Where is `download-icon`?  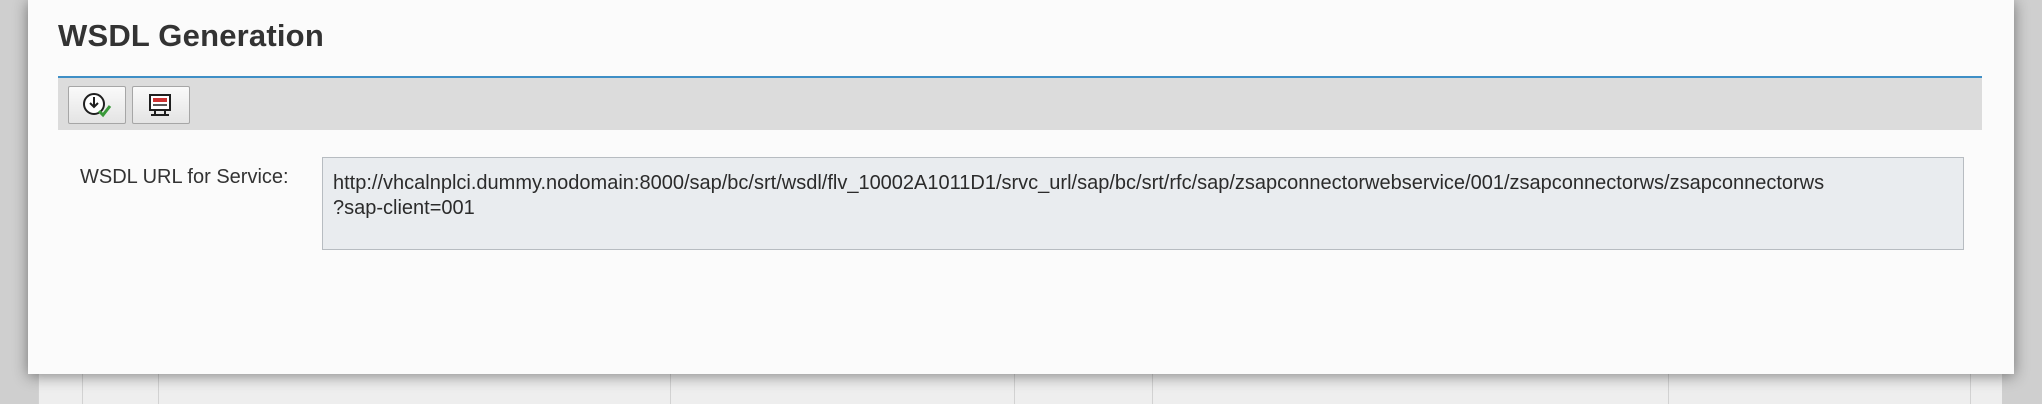
download-icon is located at coordinates (97, 105).